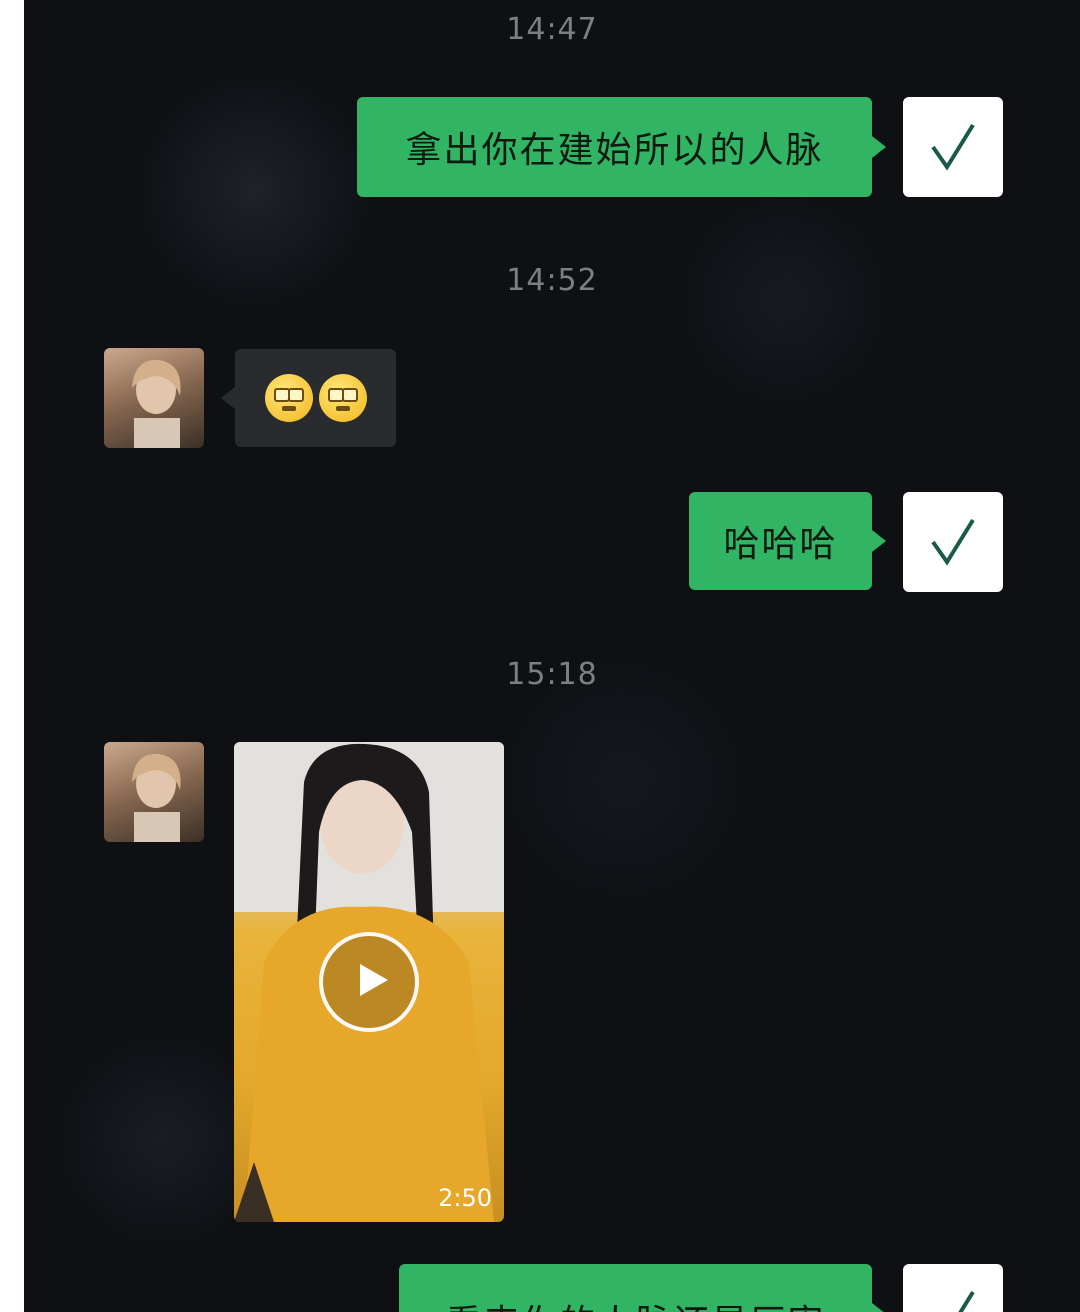 This screenshot has width=1080, height=1312. I want to click on play-icon, so click(369, 982).